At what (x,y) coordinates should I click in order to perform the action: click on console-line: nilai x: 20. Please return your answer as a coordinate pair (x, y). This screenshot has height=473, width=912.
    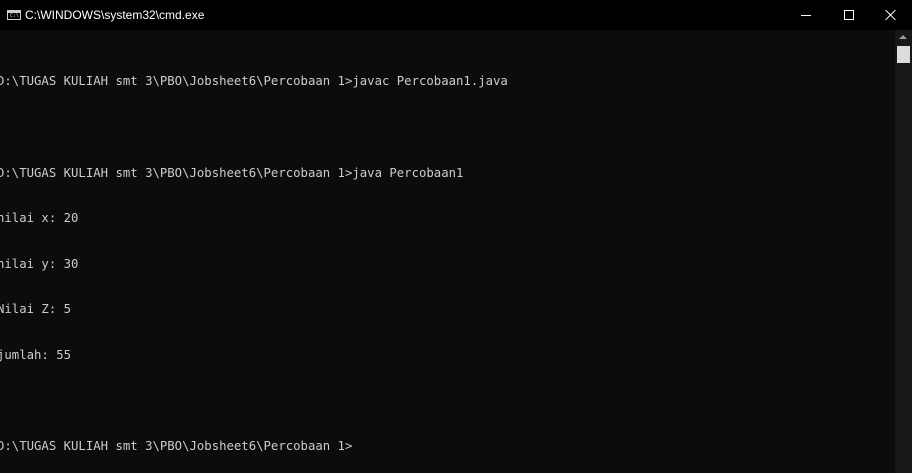
    Looking at the image, I should click on (39, 218).